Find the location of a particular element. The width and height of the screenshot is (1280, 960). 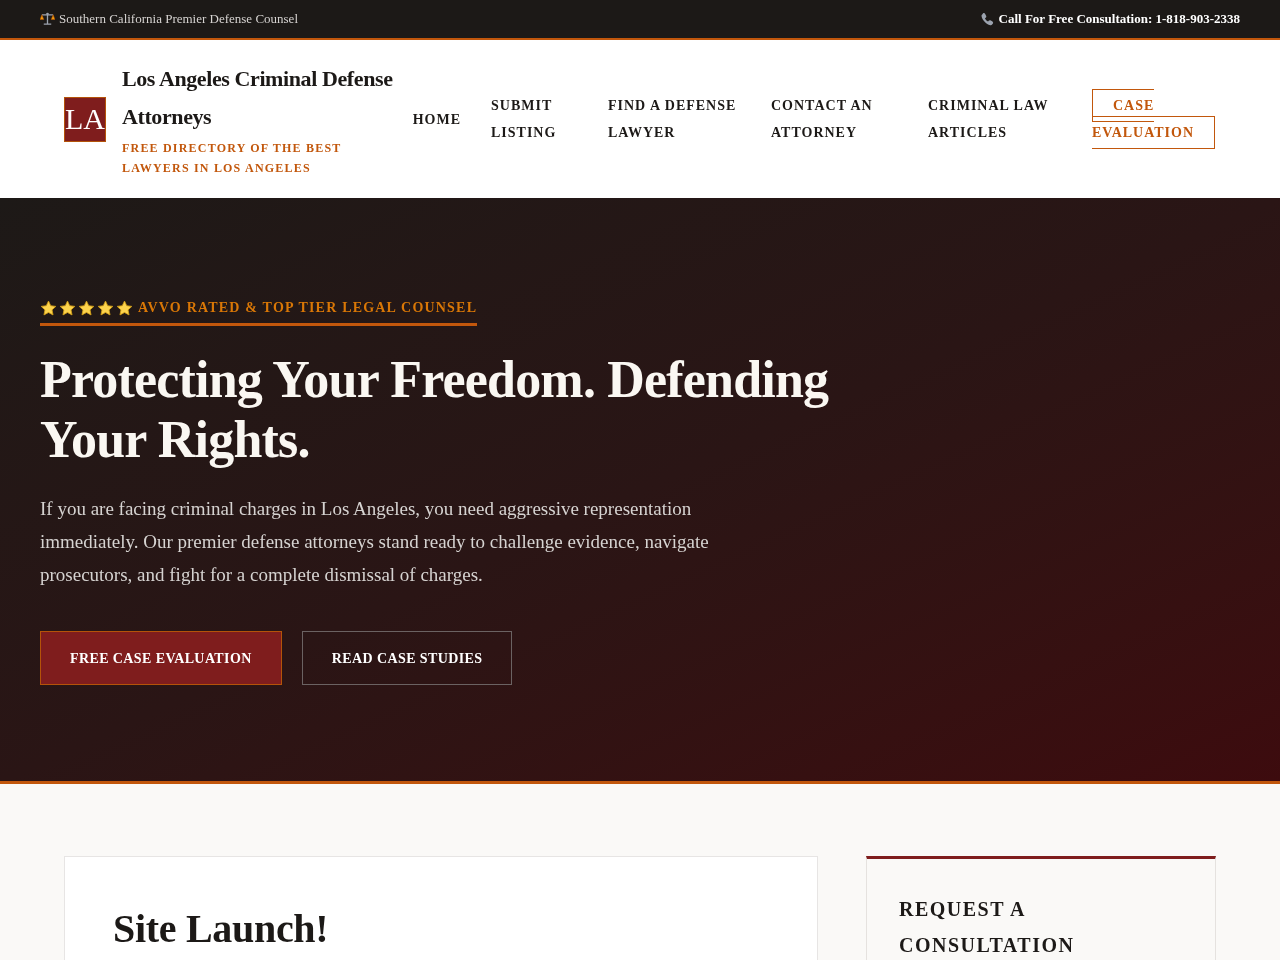

hero-description: If you are facing criminal charges in Los Angeles, you need aggressive representation immediately. Our premier defense attorneys stand ready to challenge evidence, navigate prosecutors, and fight for a complete dismissal of charges. is located at coordinates (375, 542).